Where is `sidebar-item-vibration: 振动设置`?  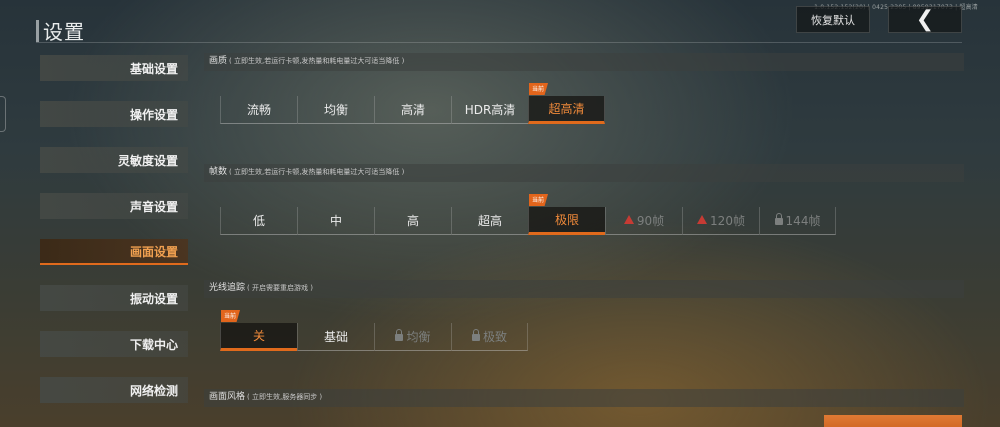
sidebar-item-vibration: 振动设置 is located at coordinates (114, 298).